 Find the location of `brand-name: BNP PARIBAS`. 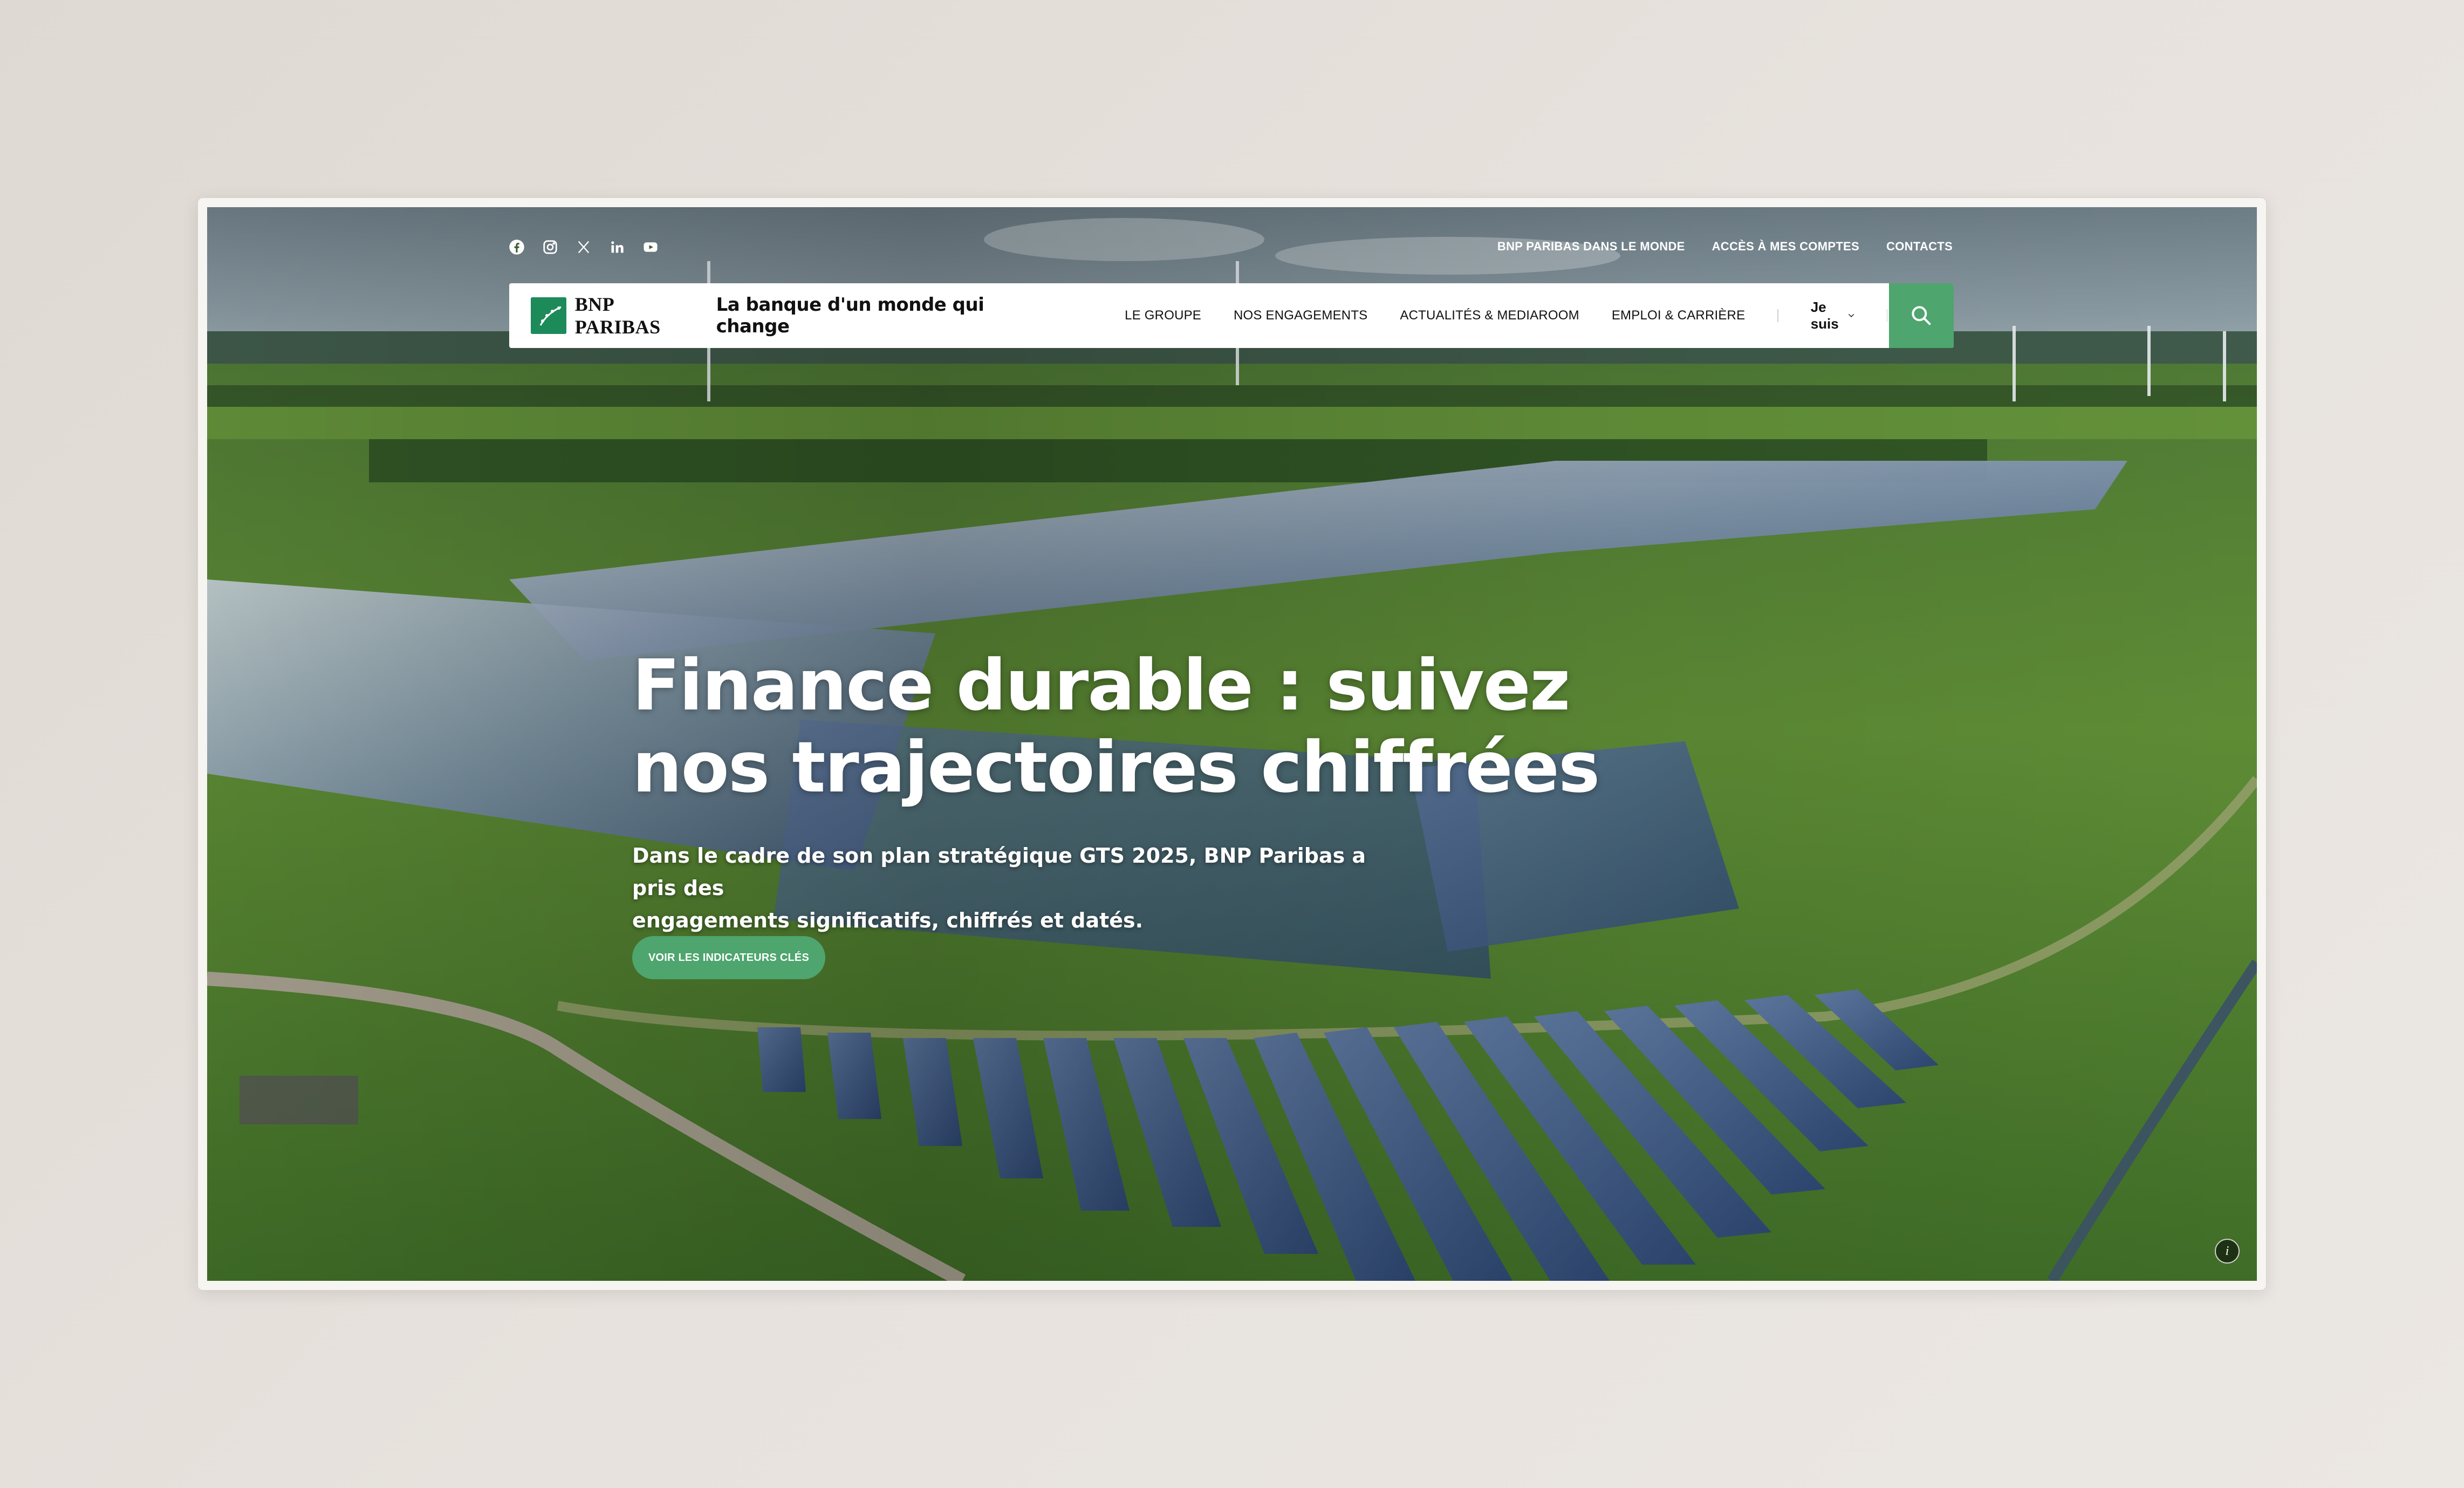

brand-name: BNP PARIBAS is located at coordinates (617, 315).